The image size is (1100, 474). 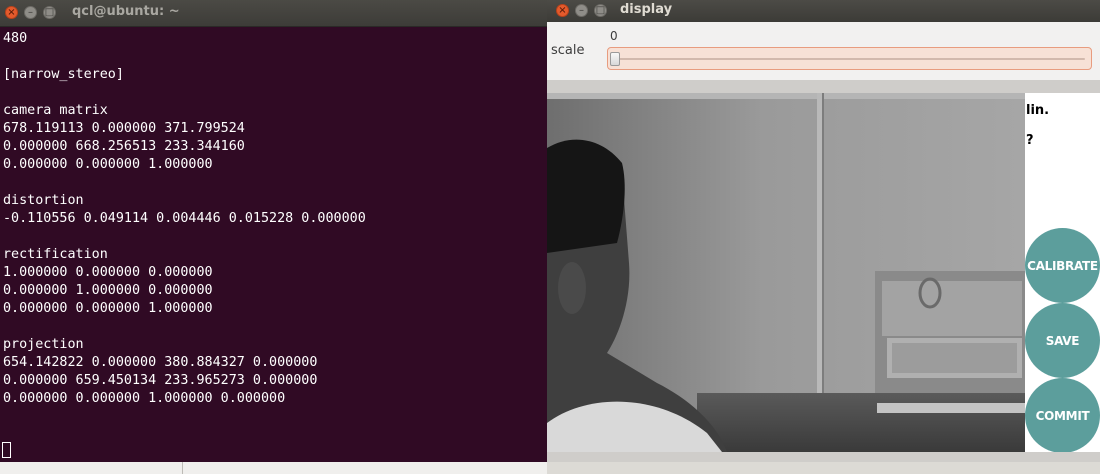 I want to click on terminal-cursor, so click(x=6, y=450).